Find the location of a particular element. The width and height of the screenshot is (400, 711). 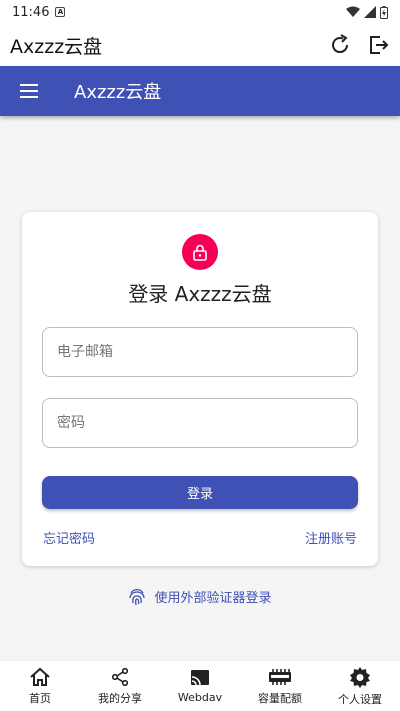

nav-title: Axzzz云盘 is located at coordinates (118, 92).